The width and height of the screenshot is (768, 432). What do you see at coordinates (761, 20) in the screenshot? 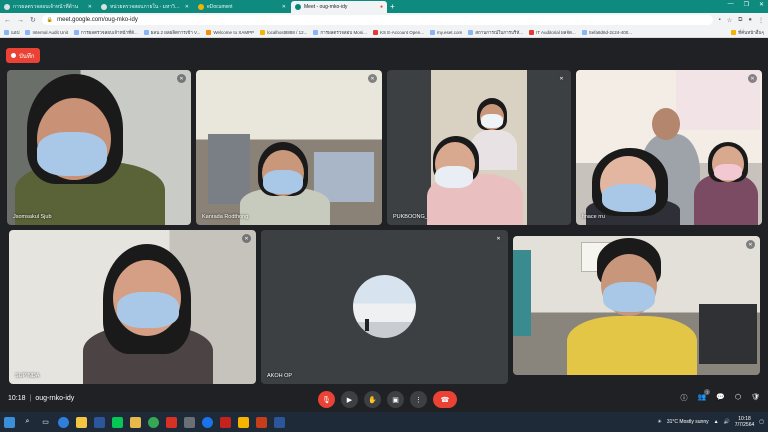
I see `menu-icon: ⋮` at bounding box center [761, 20].